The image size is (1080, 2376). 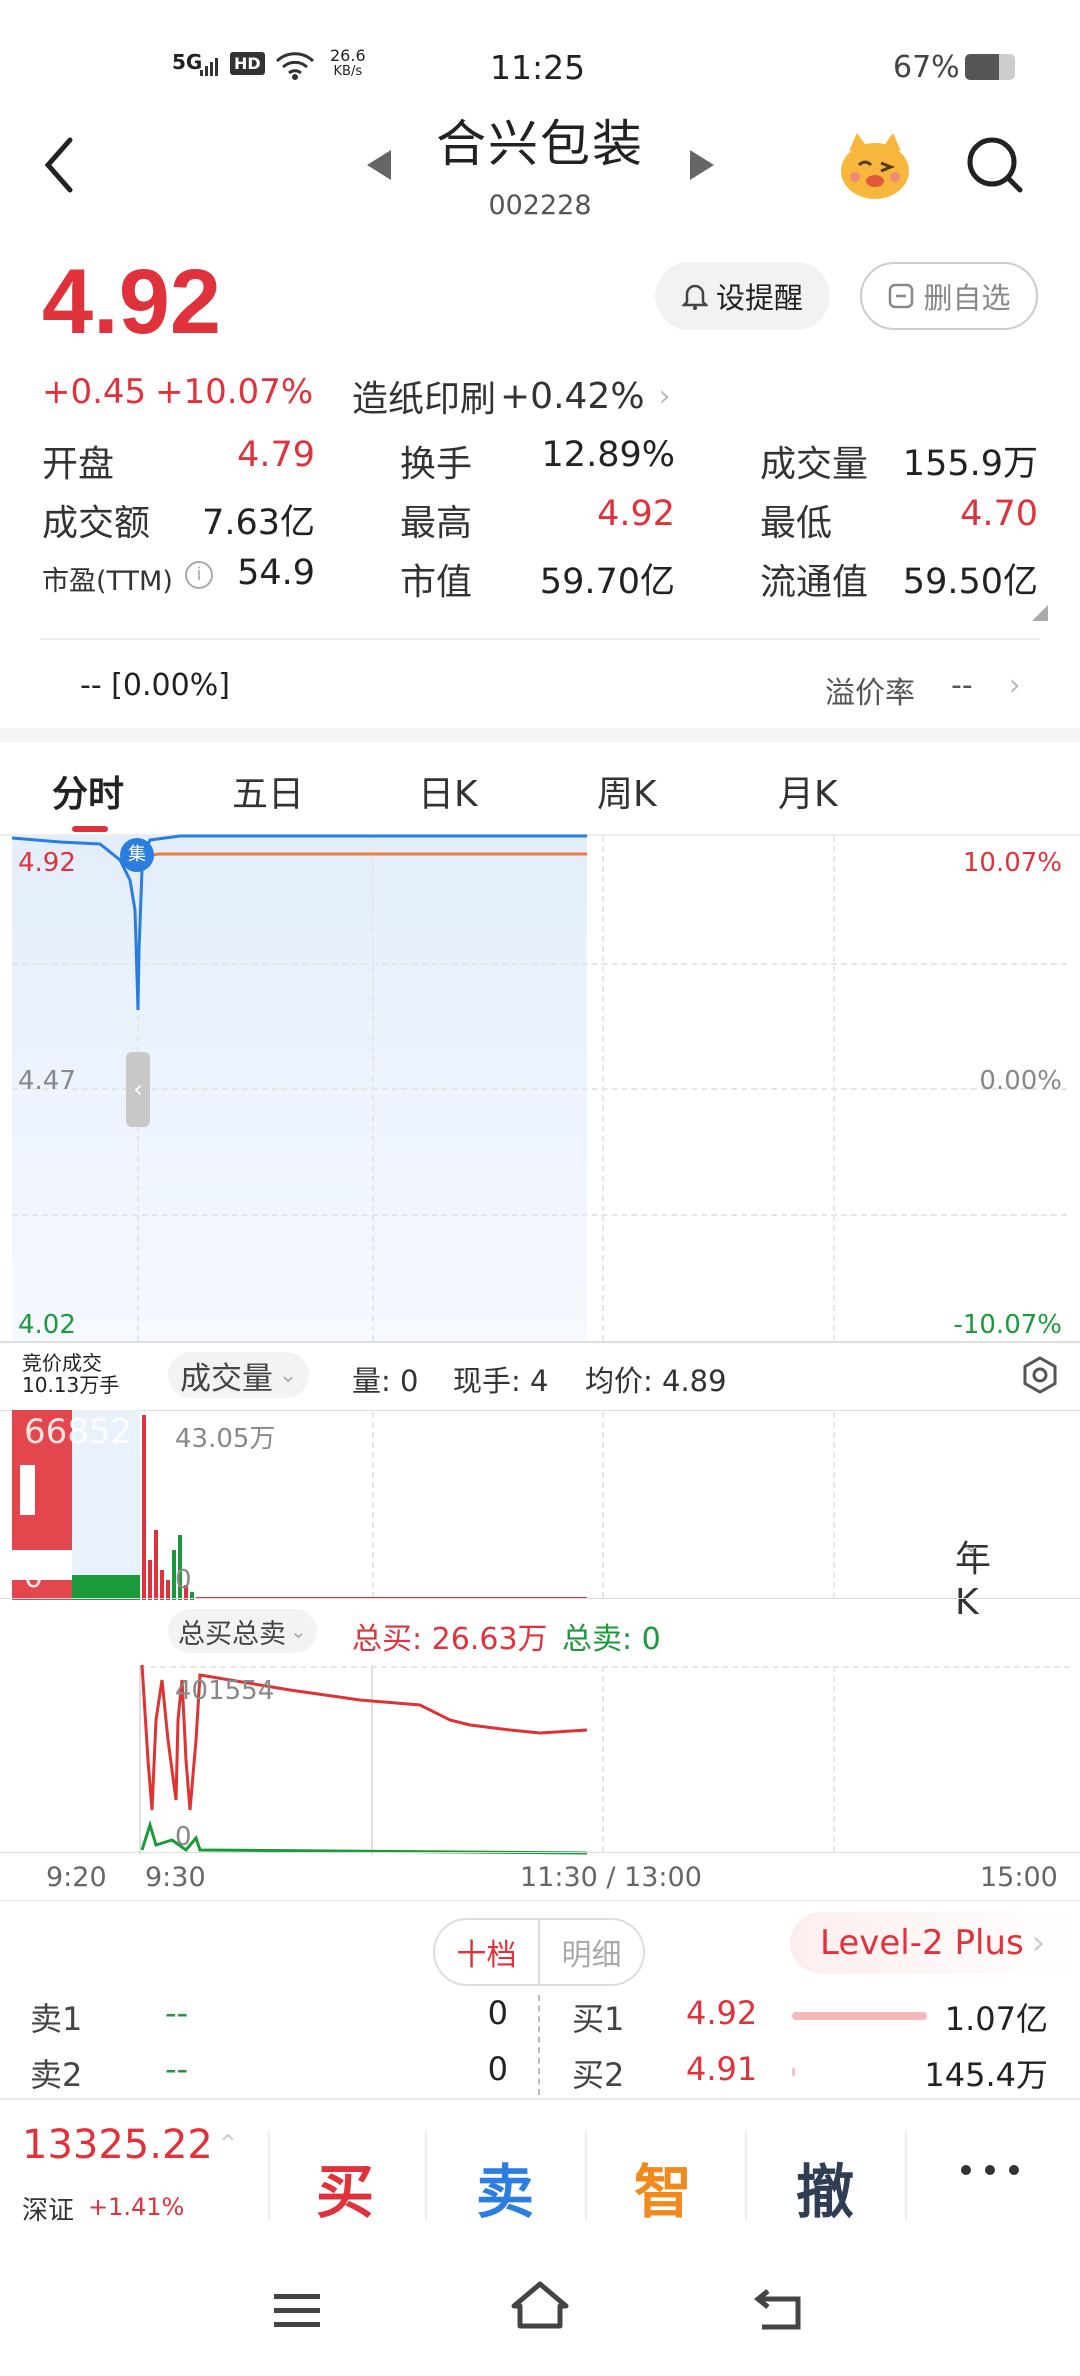 What do you see at coordinates (694, 297) in the screenshot?
I see `bell-icon` at bounding box center [694, 297].